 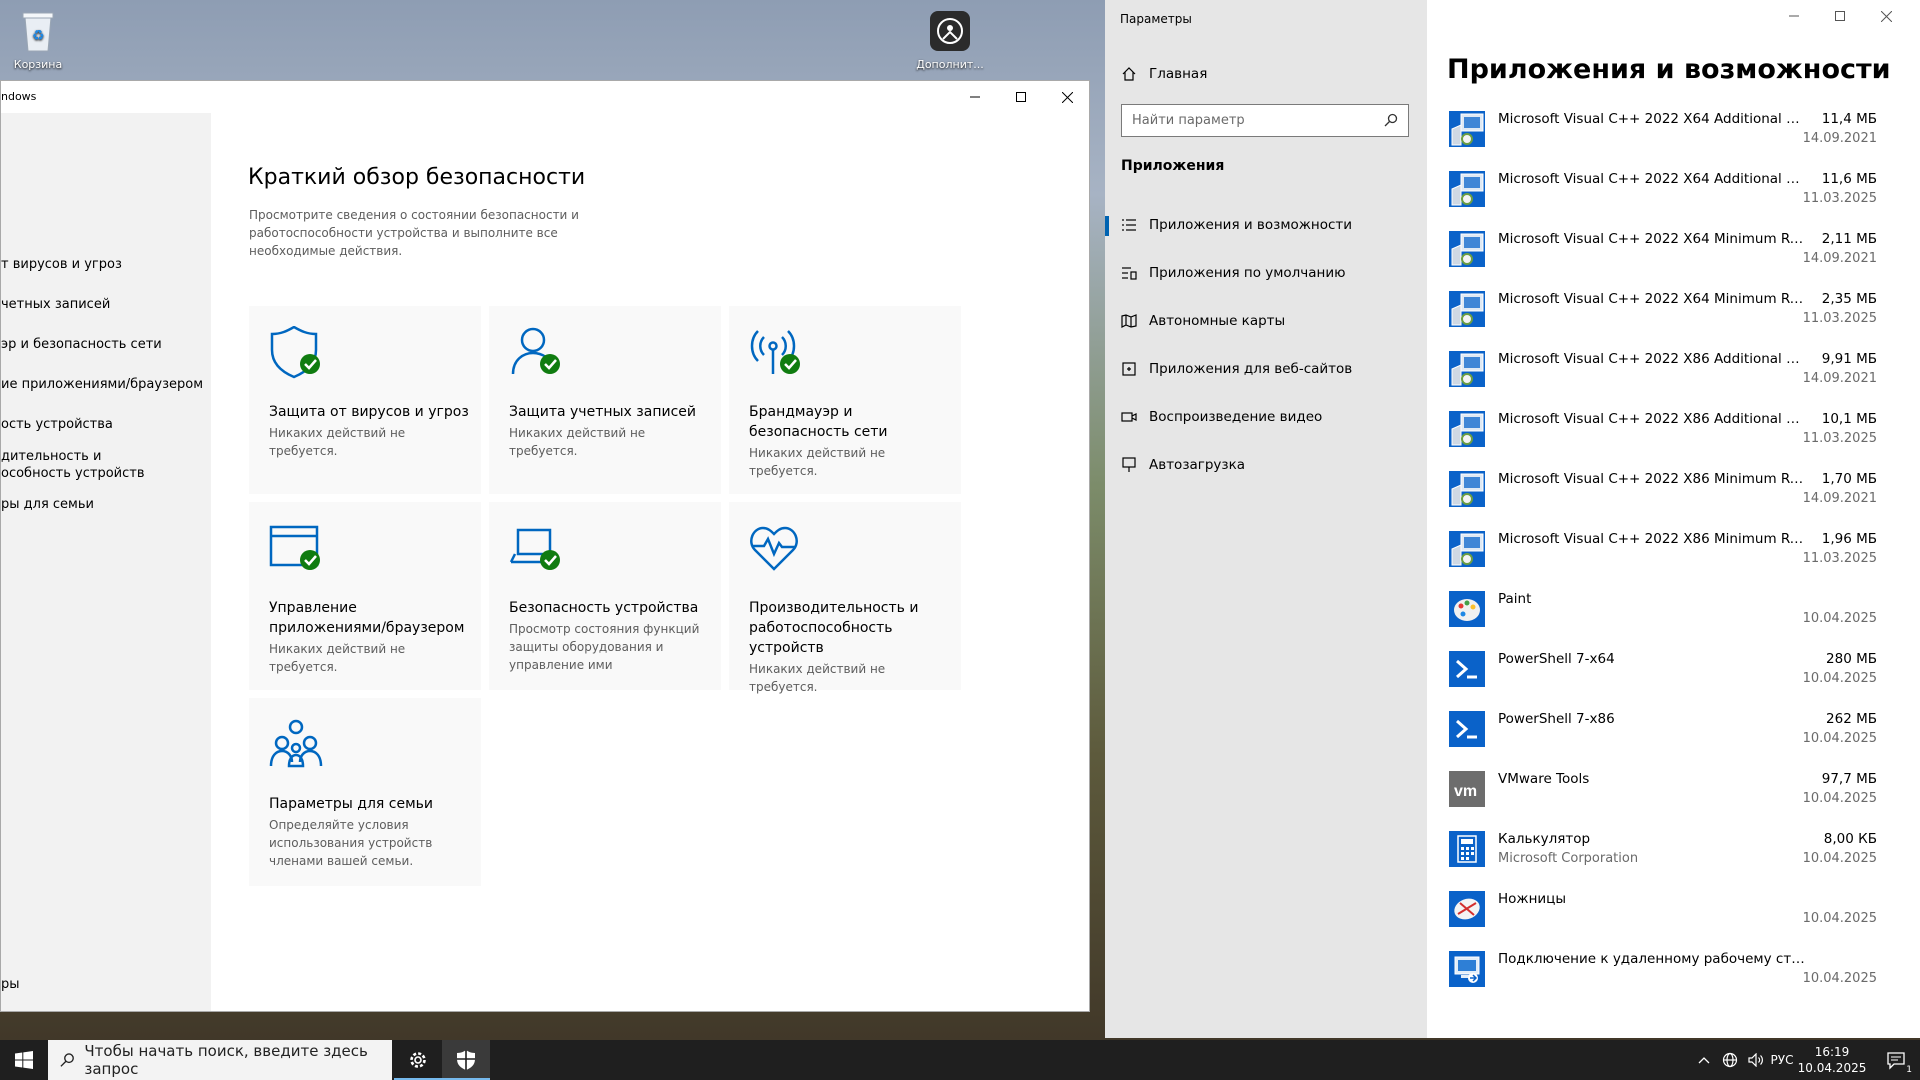 What do you see at coordinates (1756, 1060) in the screenshot?
I see `tray-volume-button` at bounding box center [1756, 1060].